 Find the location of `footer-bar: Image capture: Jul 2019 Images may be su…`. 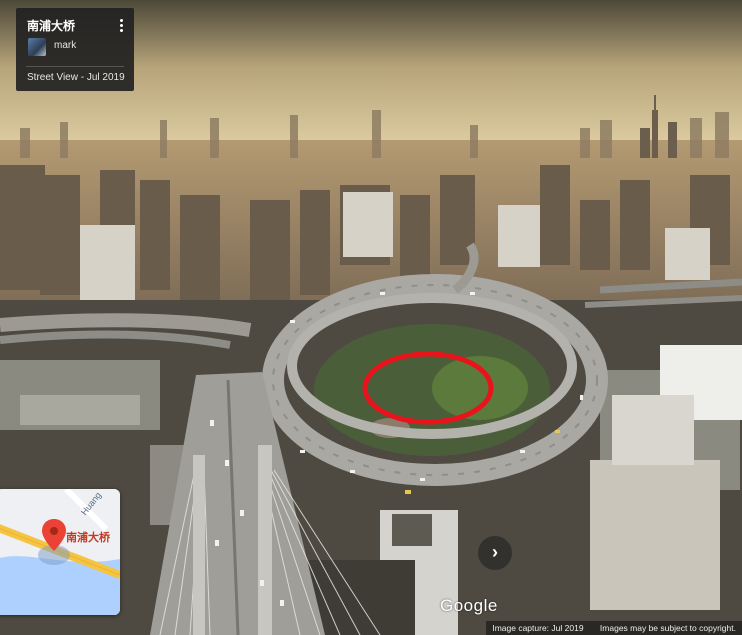

footer-bar: Image capture: Jul 2019 Images may be su… is located at coordinates (614, 628).